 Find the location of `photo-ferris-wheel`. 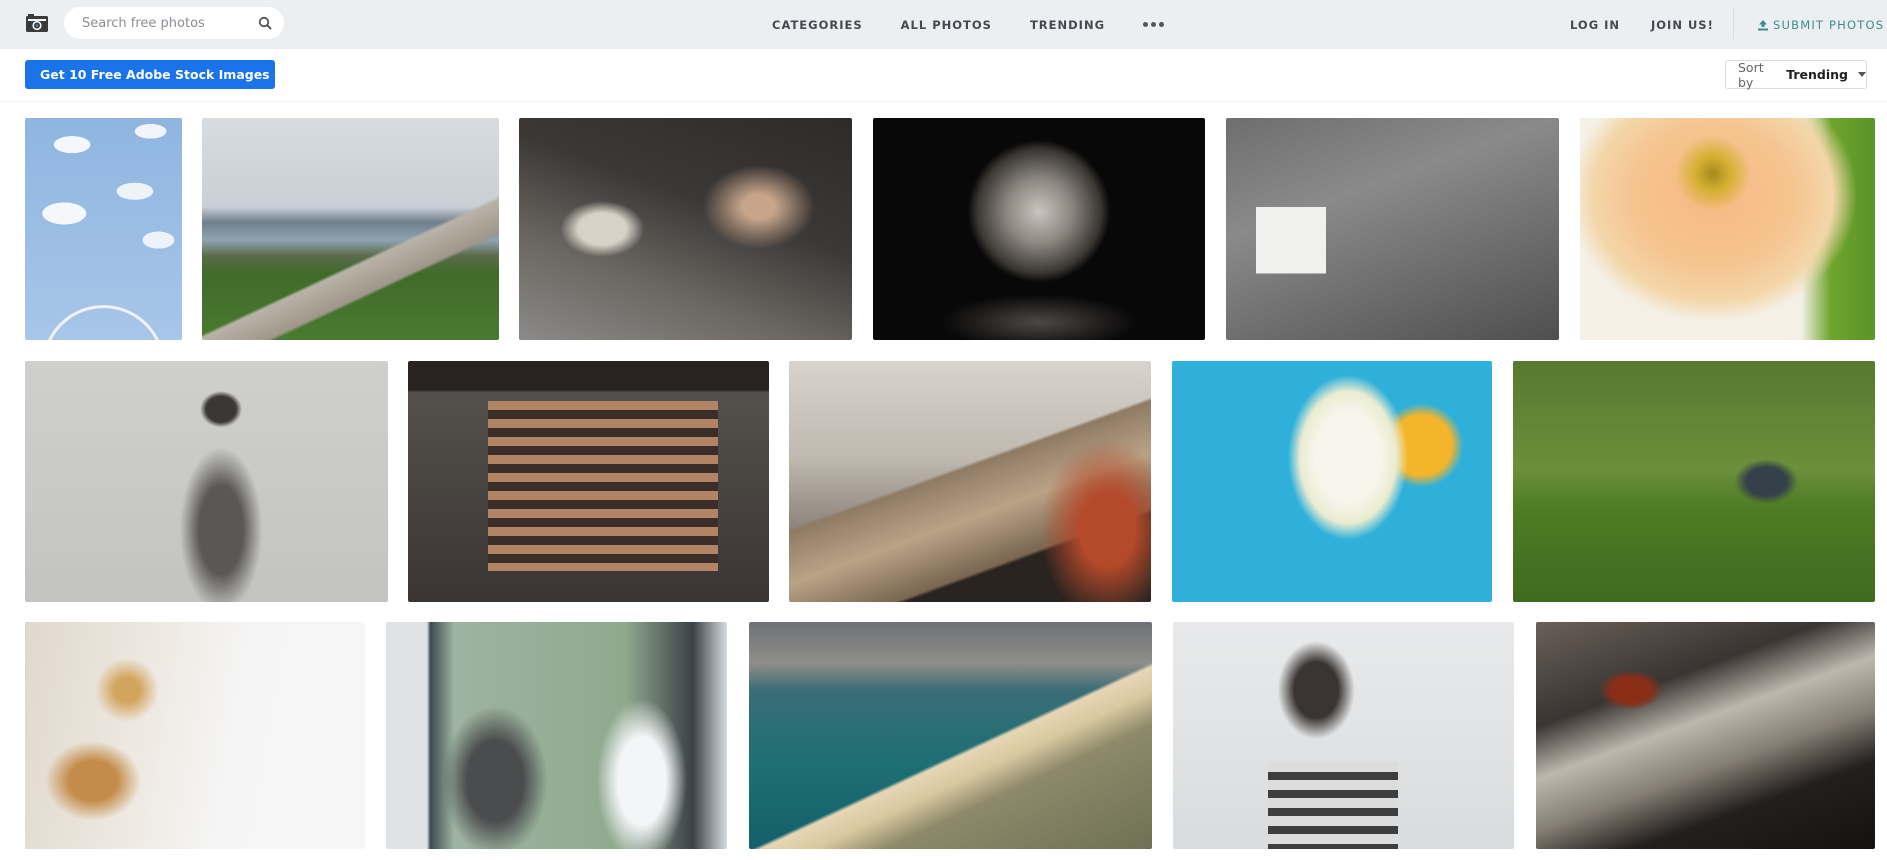

photo-ferris-wheel is located at coordinates (103, 229).